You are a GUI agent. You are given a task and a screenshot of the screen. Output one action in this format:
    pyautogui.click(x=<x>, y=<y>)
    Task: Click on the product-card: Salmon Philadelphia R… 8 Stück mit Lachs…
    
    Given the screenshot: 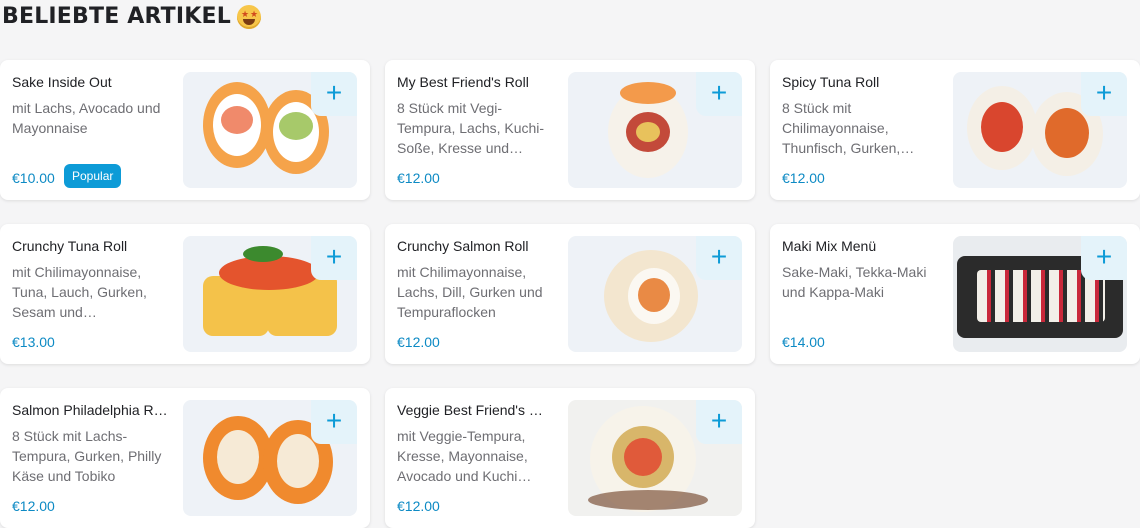 What is the action you would take?
    pyautogui.click(x=185, y=458)
    